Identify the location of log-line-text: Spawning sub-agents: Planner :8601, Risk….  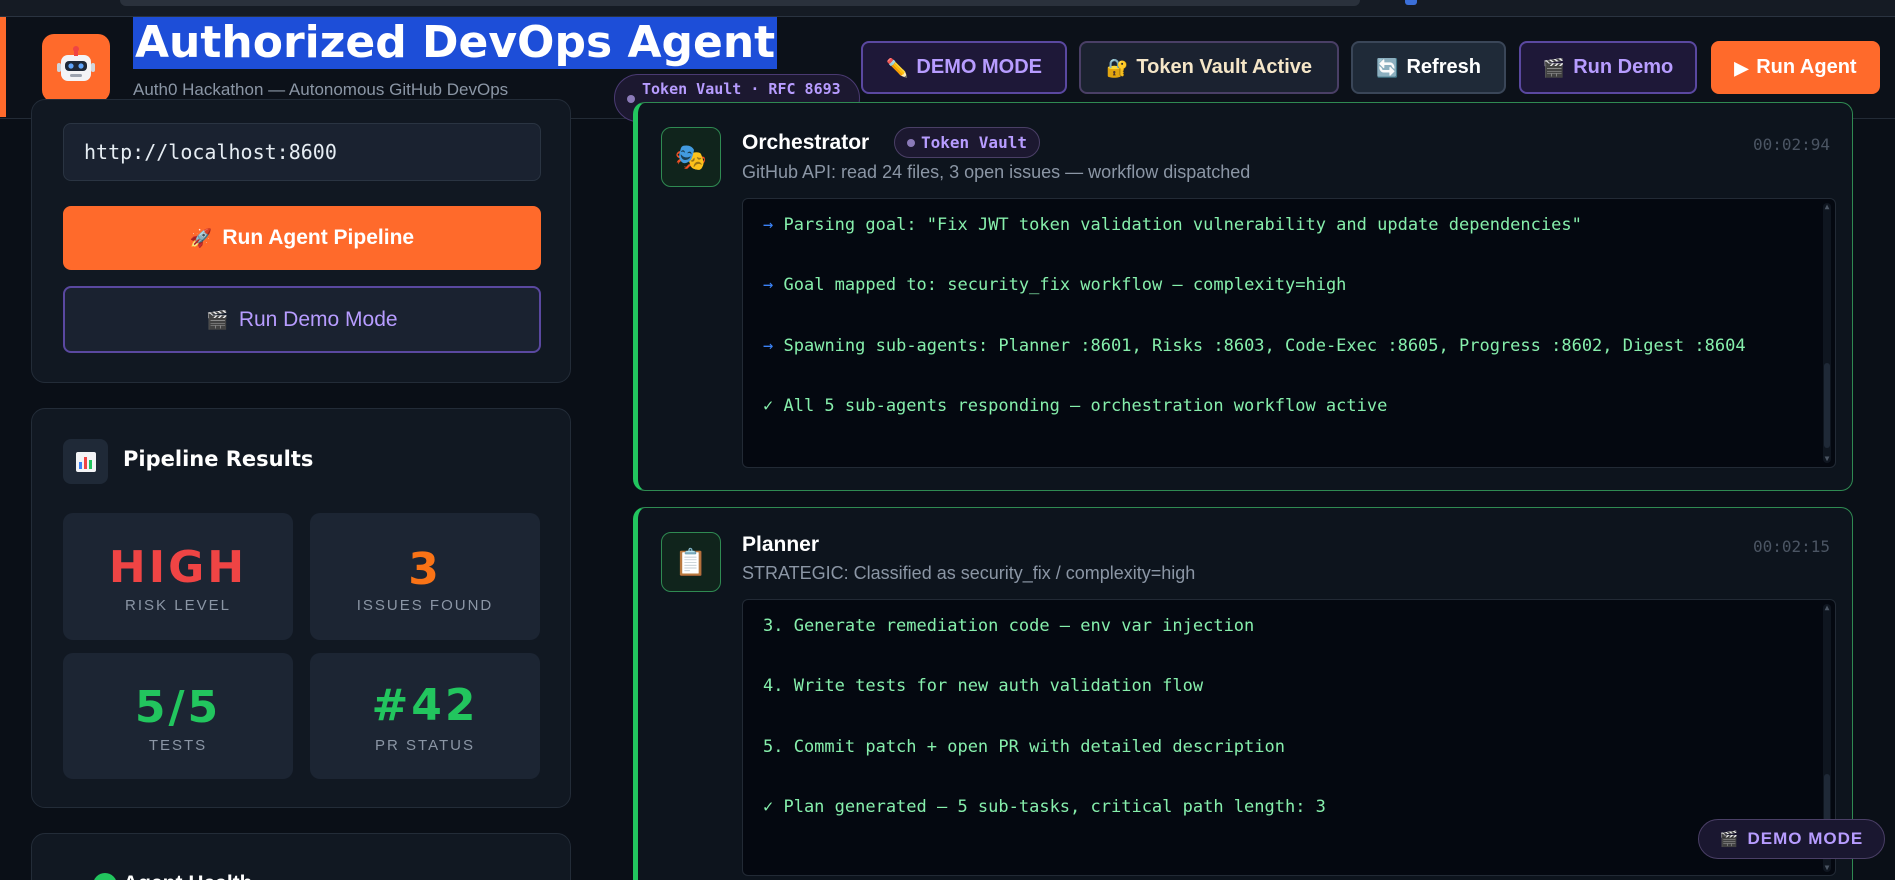
(1264, 346).